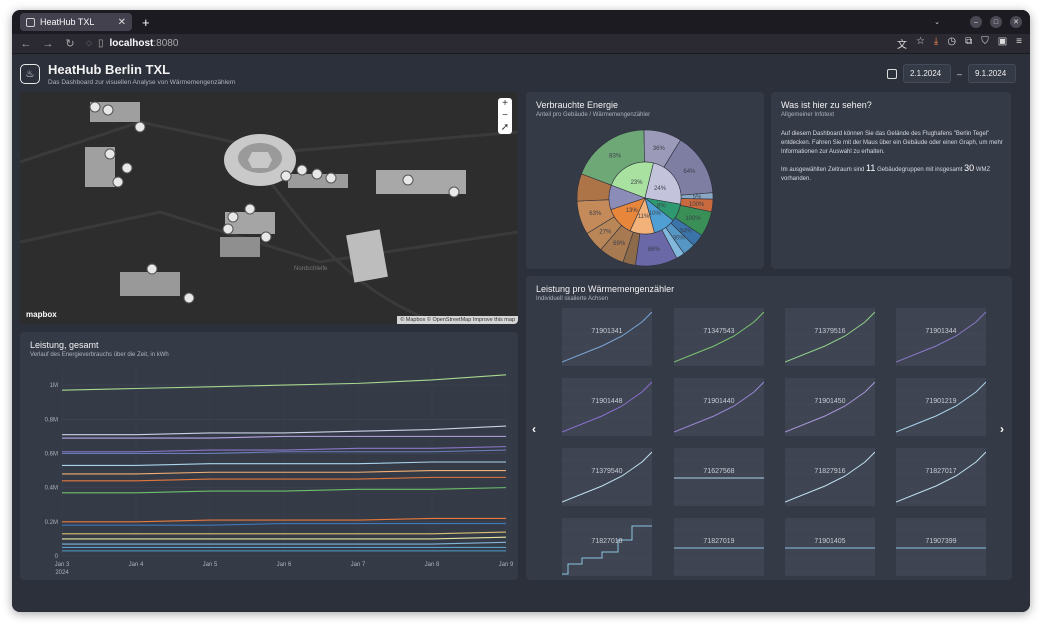 Image resolution: width=1042 pixels, height=624 pixels. Describe the element at coordinates (607, 401) in the screenshot. I see `meter-id-label: 71901448` at that location.